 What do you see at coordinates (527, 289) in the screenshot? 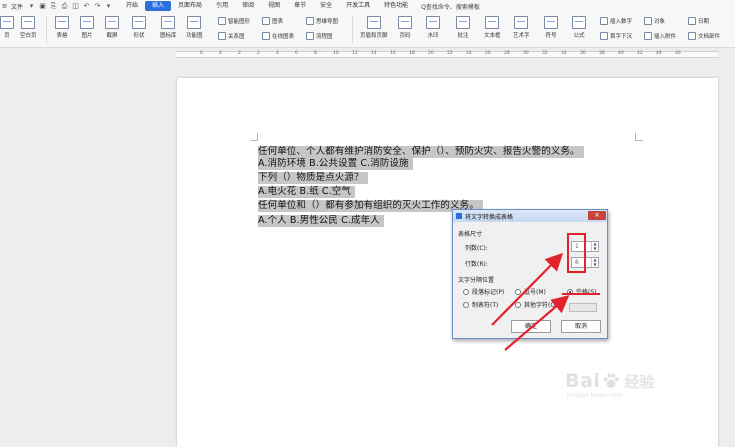
I see `arrow-to-columns` at bounding box center [527, 289].